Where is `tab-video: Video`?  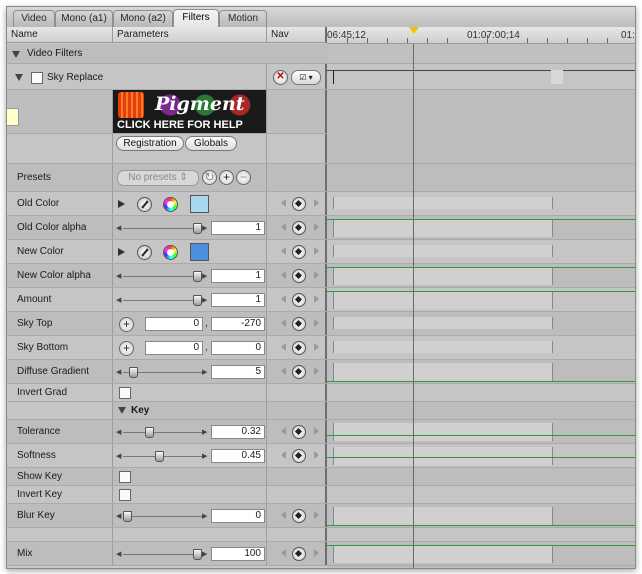 tab-video: Video is located at coordinates (34, 18).